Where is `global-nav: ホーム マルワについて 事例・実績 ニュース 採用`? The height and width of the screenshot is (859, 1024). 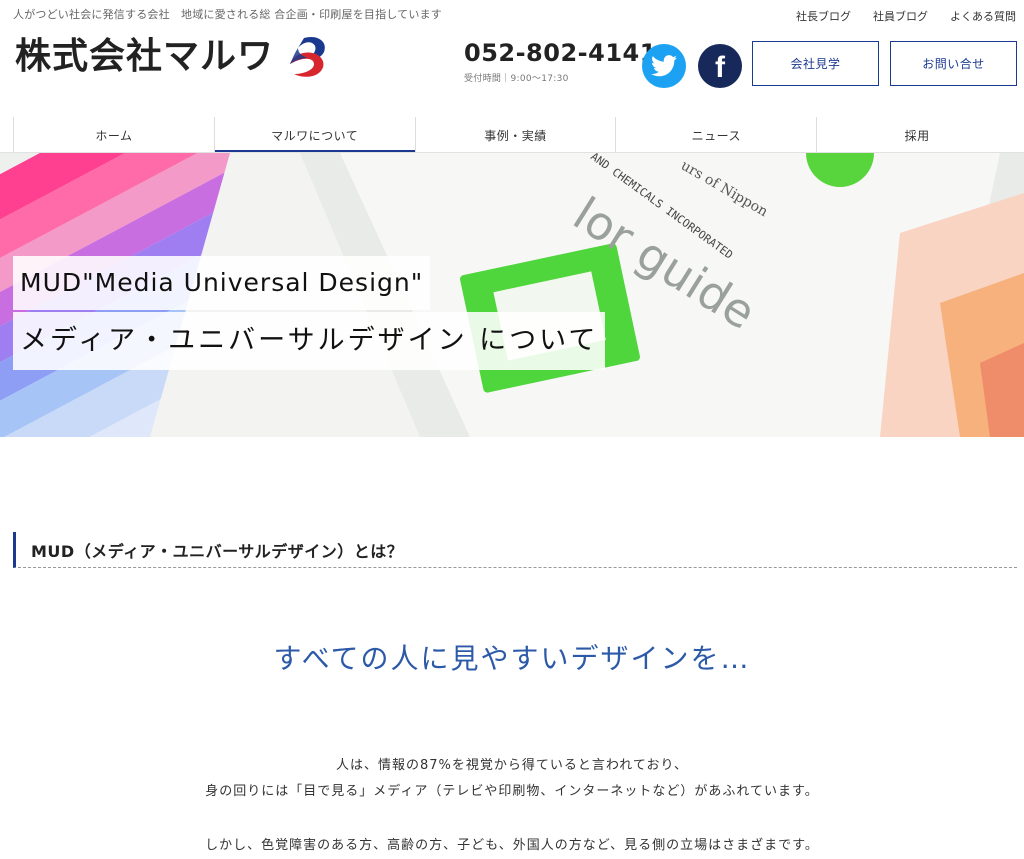 global-nav: ホーム マルワについて 事例・実績 ニュース 採用 is located at coordinates (515, 135).